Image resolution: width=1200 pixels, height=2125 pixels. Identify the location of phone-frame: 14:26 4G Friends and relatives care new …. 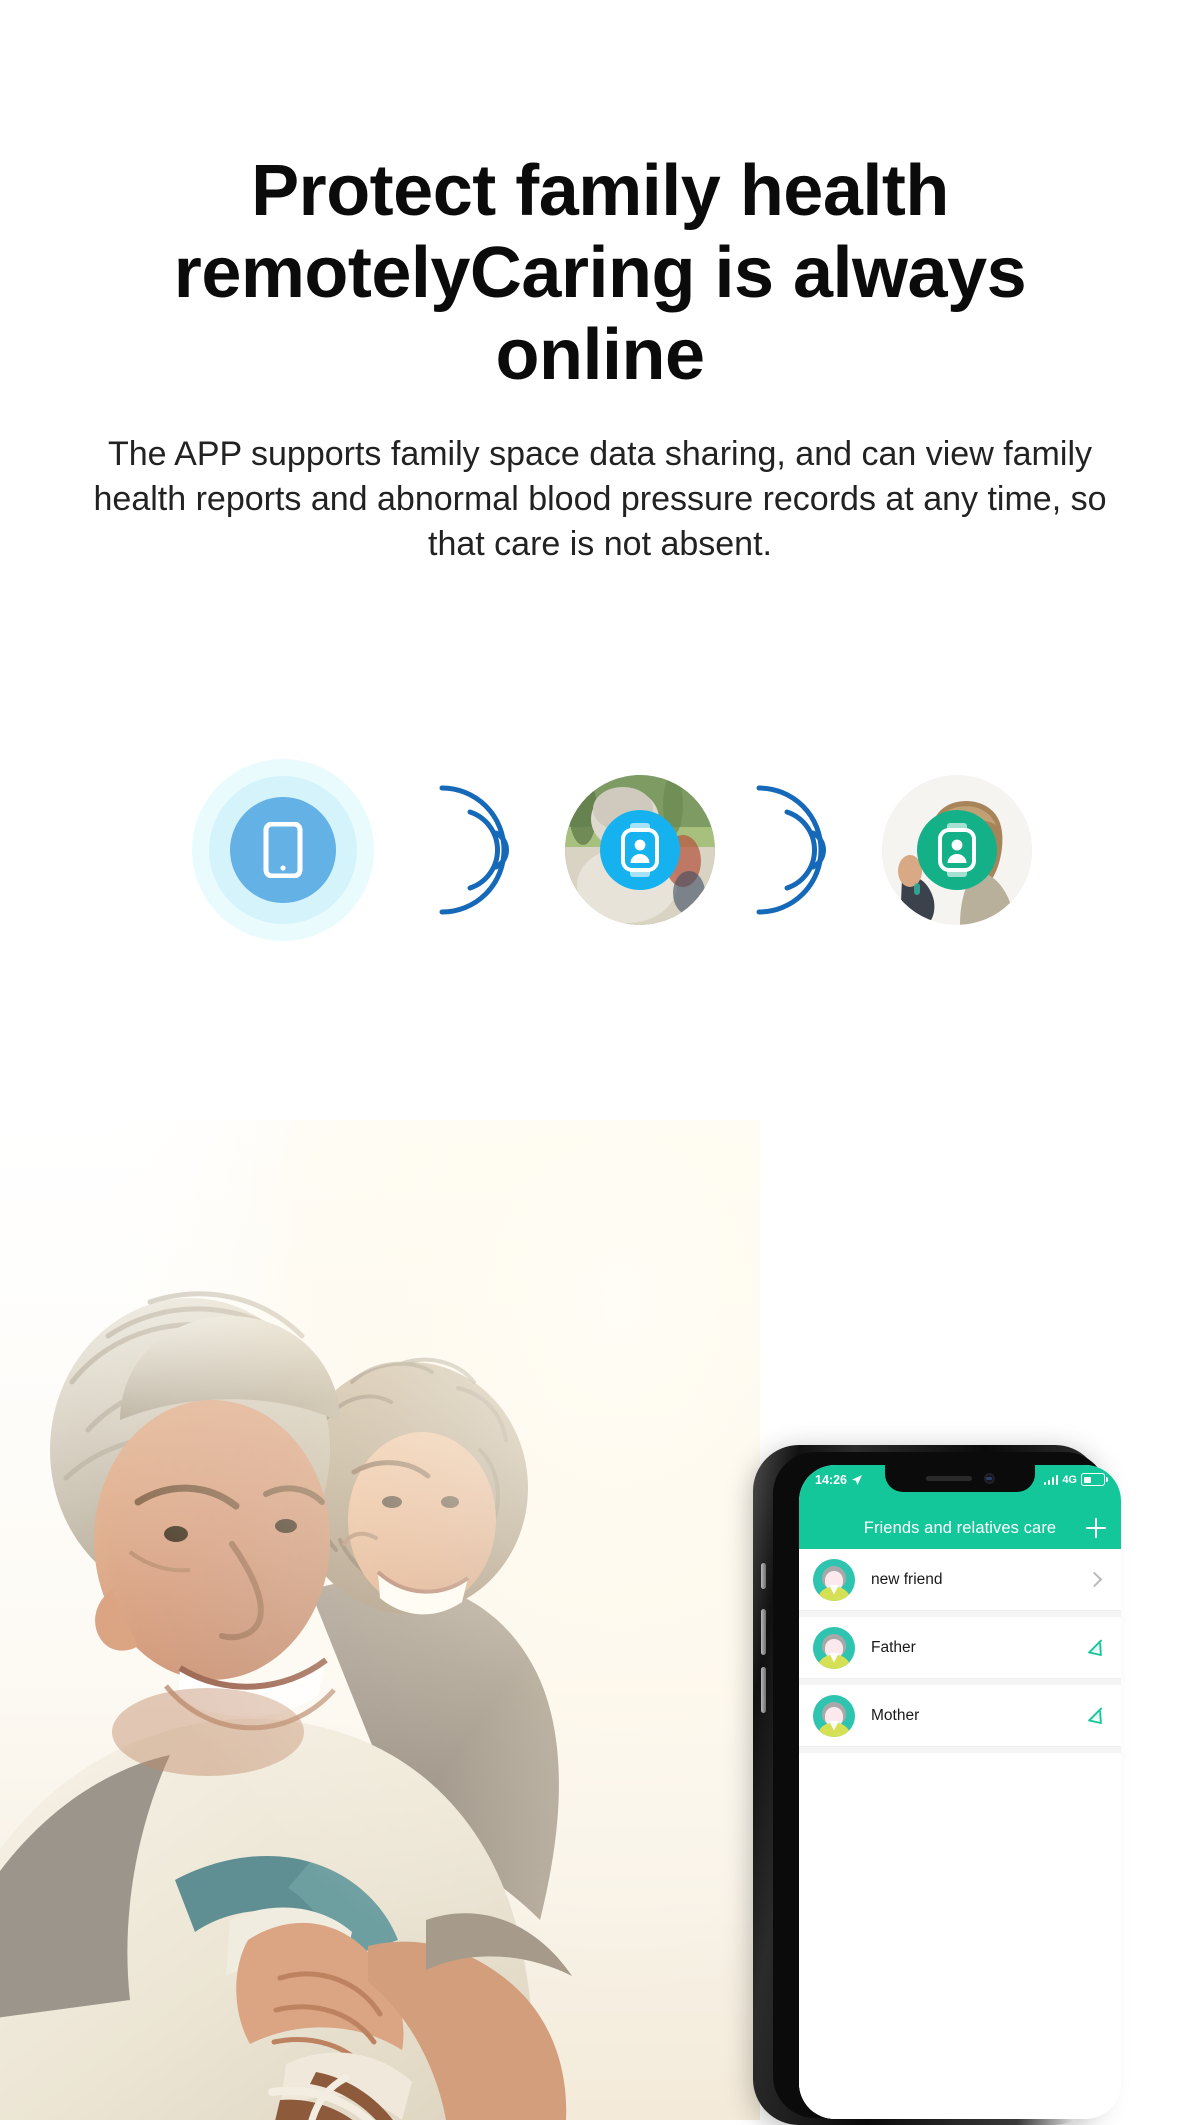
(937, 1785).